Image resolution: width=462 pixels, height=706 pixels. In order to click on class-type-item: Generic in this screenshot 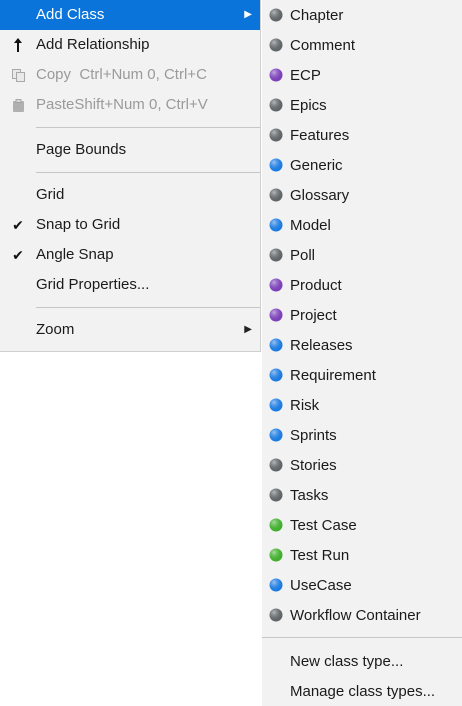, I will do `click(362, 165)`.